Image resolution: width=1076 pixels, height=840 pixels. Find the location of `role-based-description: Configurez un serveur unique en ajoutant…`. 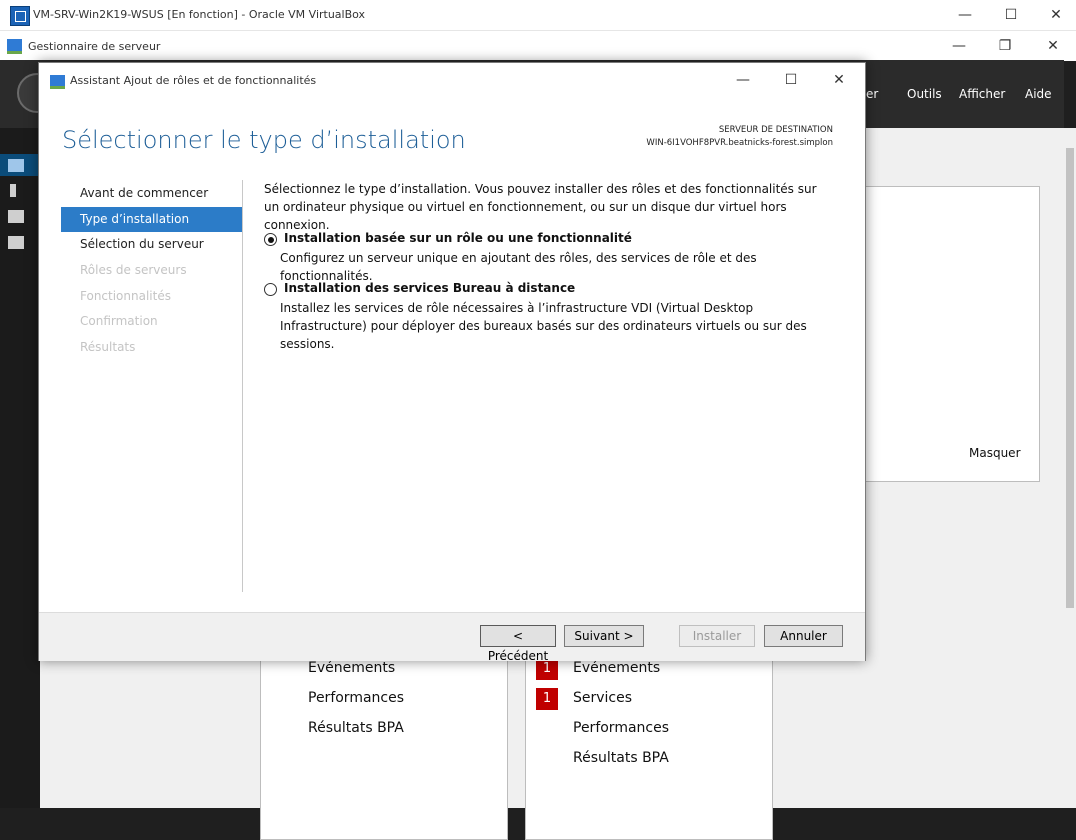

role-based-description: Configurez un serveur unique en ajoutant… is located at coordinates (518, 267).